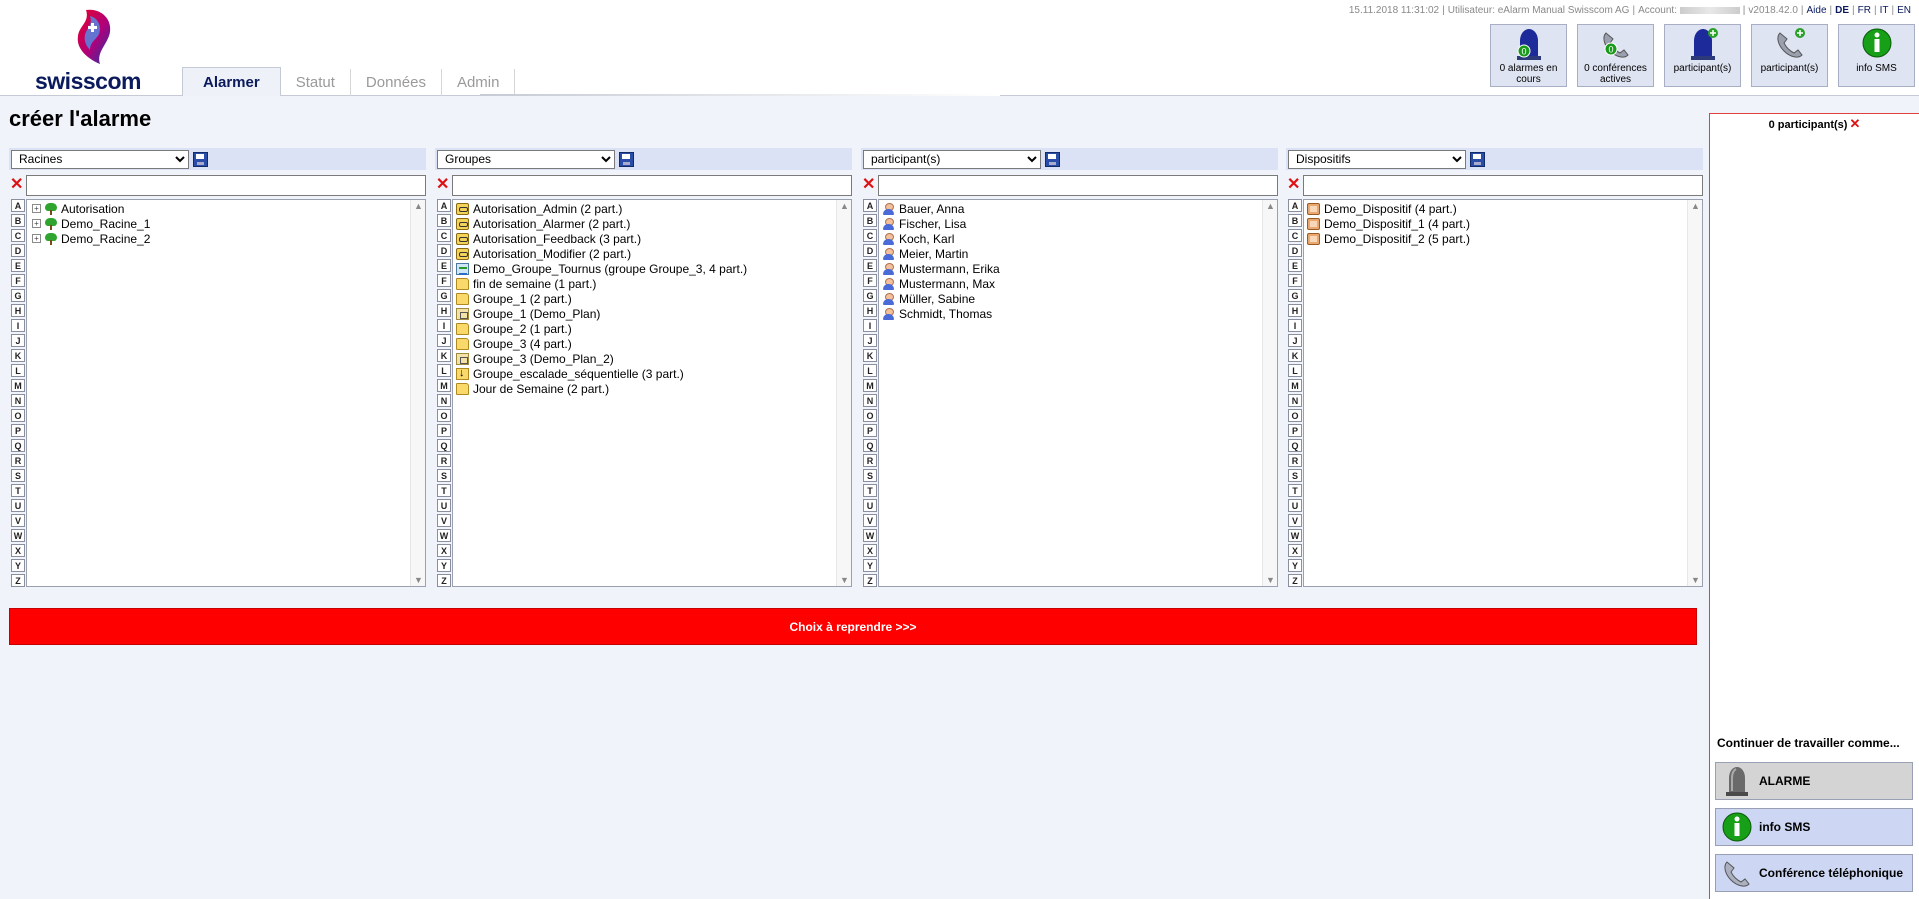 This screenshot has width=1919, height=899. I want to click on info-sms-button: info SMS, so click(1876, 55).